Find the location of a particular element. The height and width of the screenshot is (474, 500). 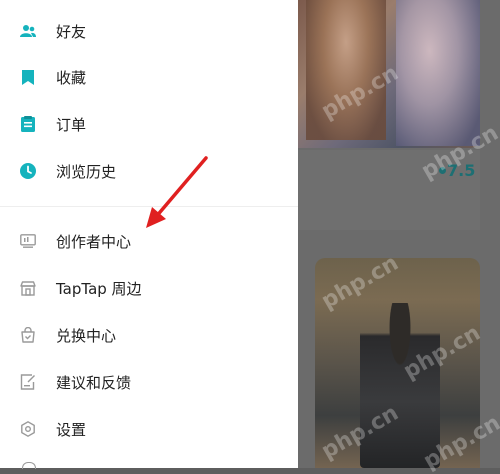

drawer-item-friends: 好友 is located at coordinates (149, 31).